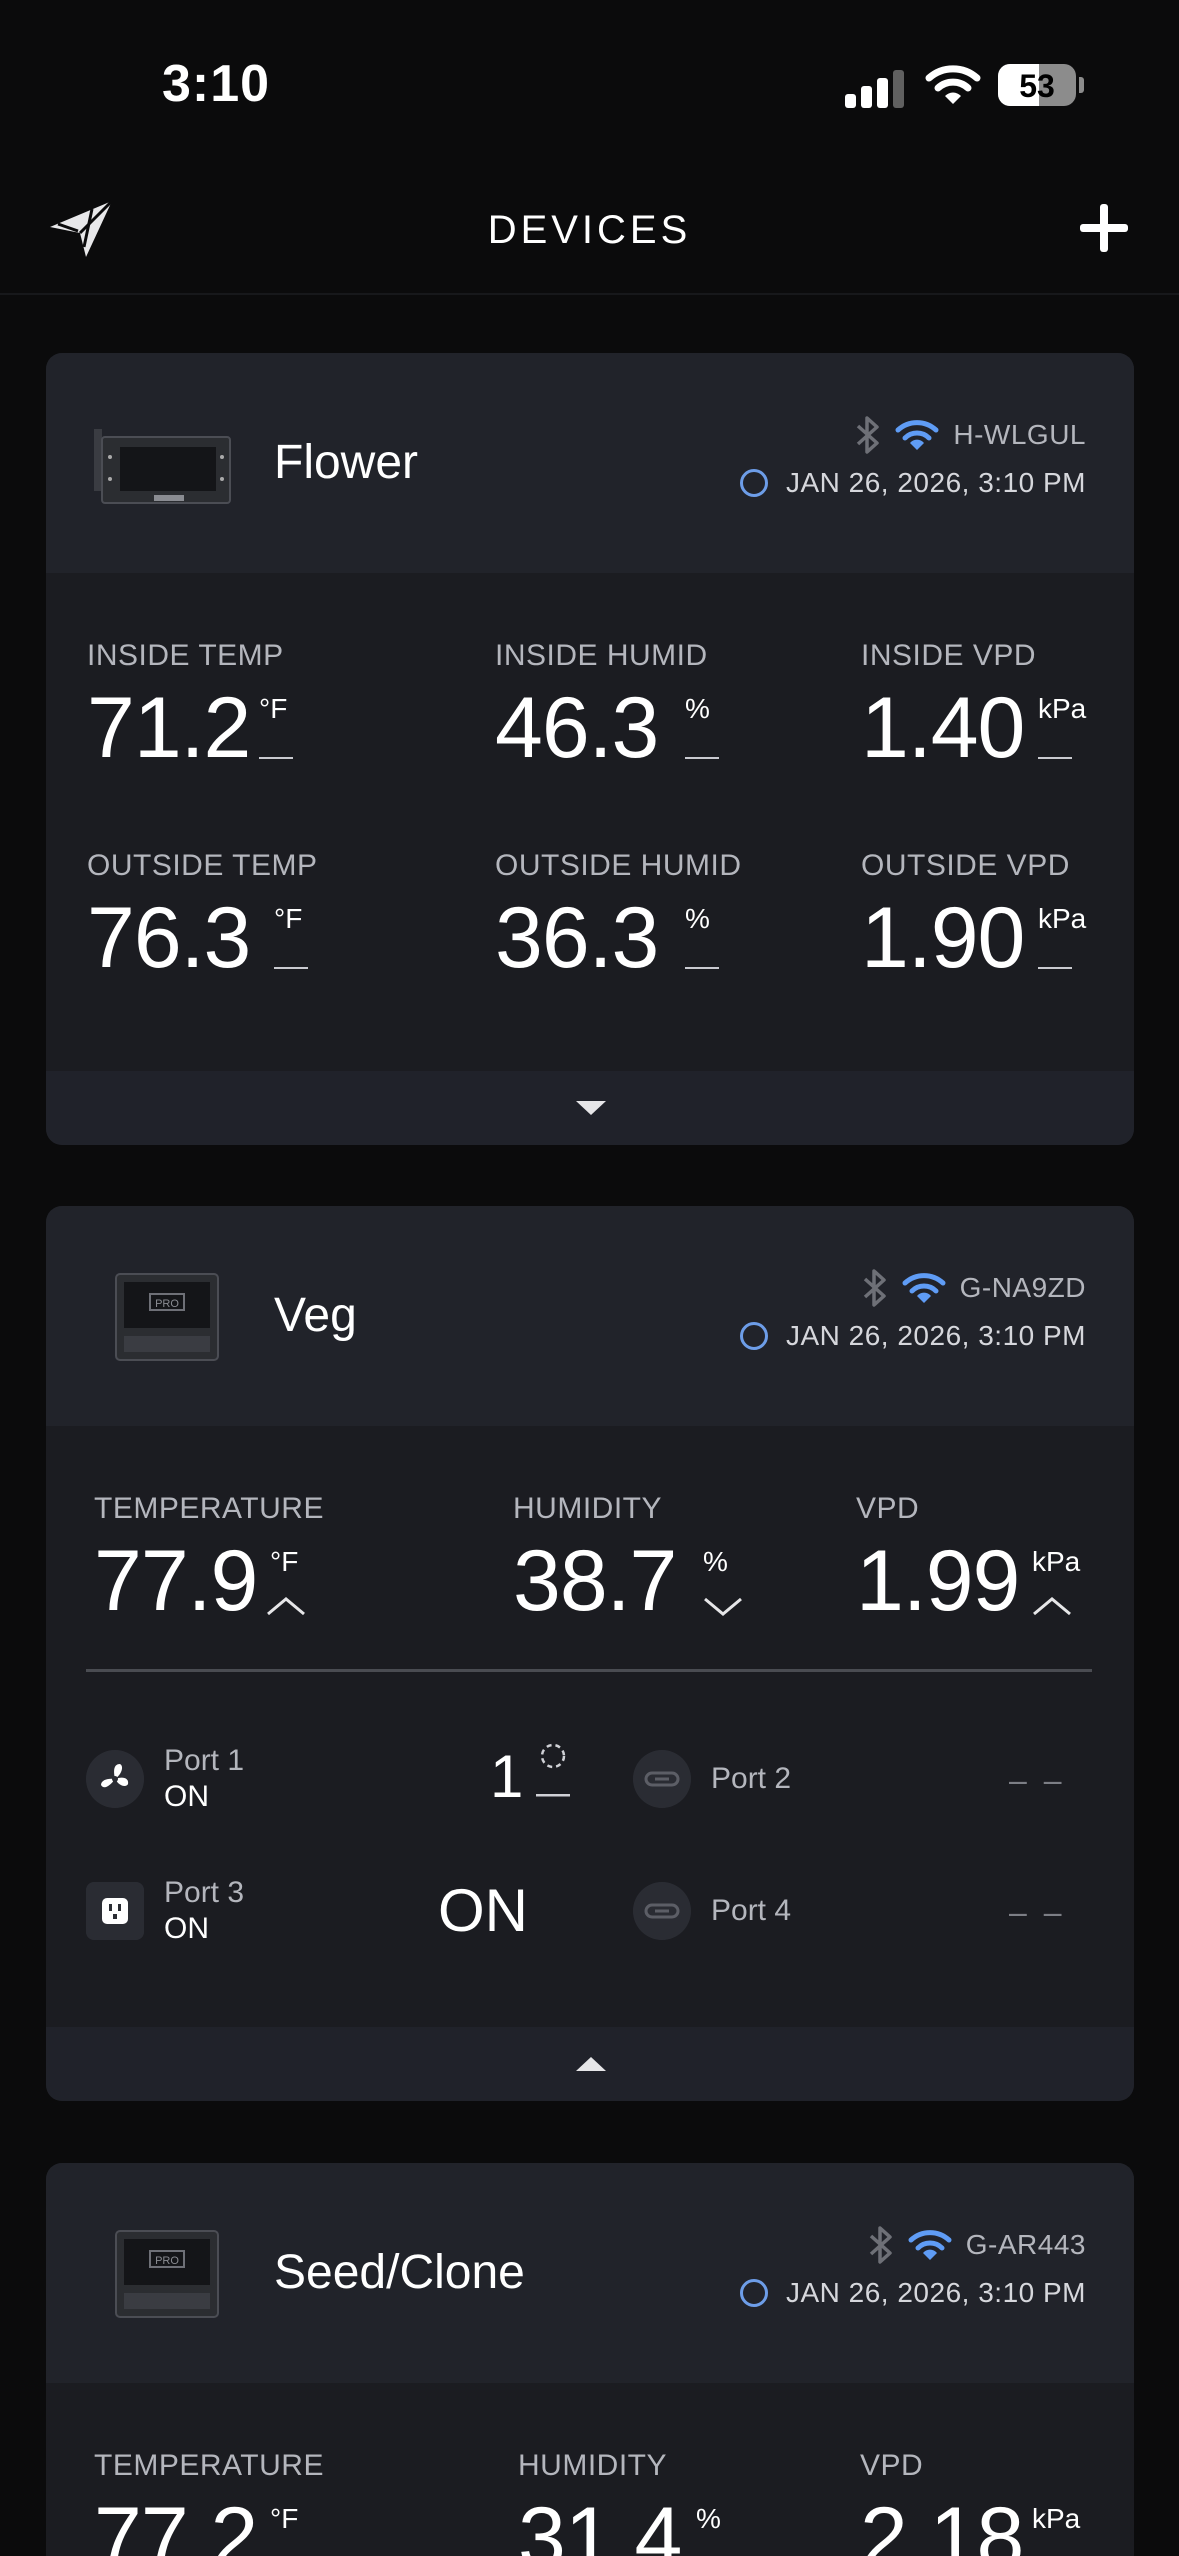 The width and height of the screenshot is (1179, 2556). I want to click on connection-row: G-NA9ZD, so click(974, 1288).